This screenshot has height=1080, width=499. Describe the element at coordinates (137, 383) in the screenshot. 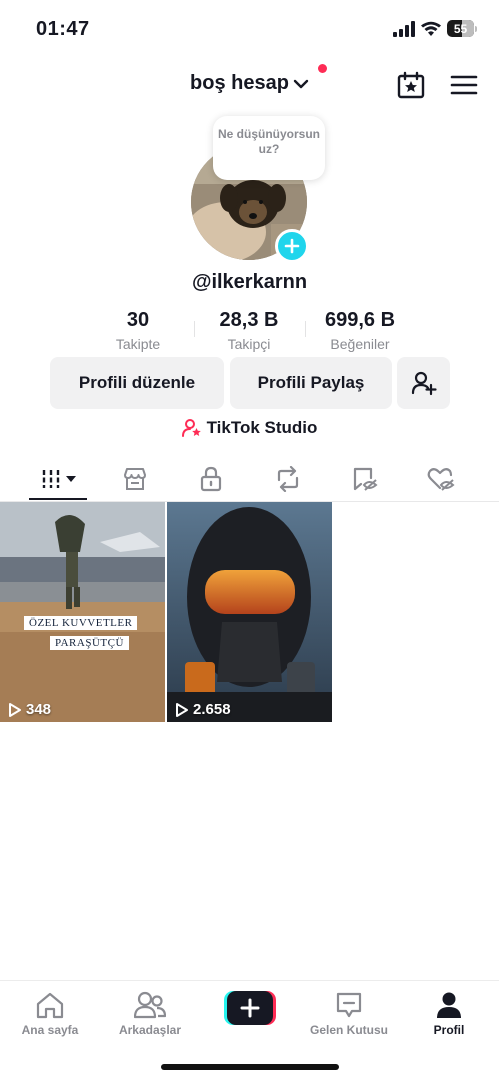

I see `edit-profile-button: Profili düzenle` at that location.